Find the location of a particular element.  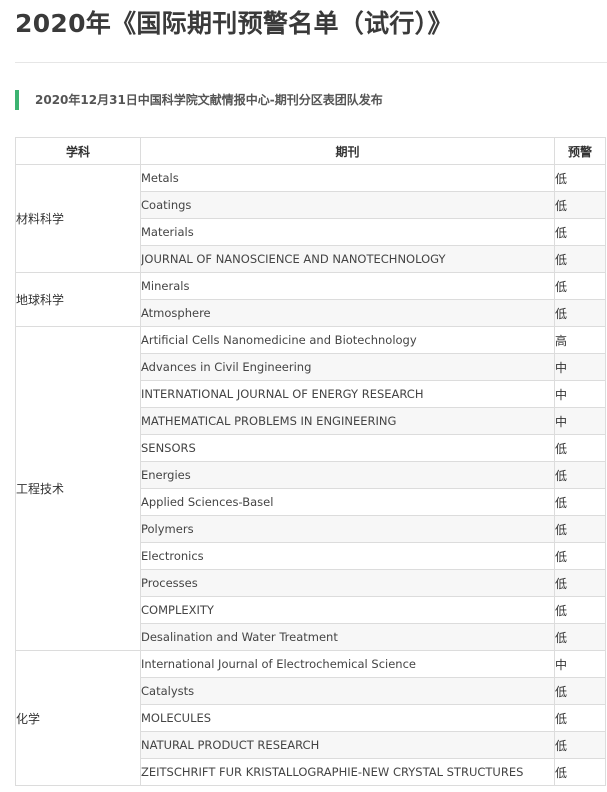

journal-cell: Desalination and Water Treatment is located at coordinates (347, 637).